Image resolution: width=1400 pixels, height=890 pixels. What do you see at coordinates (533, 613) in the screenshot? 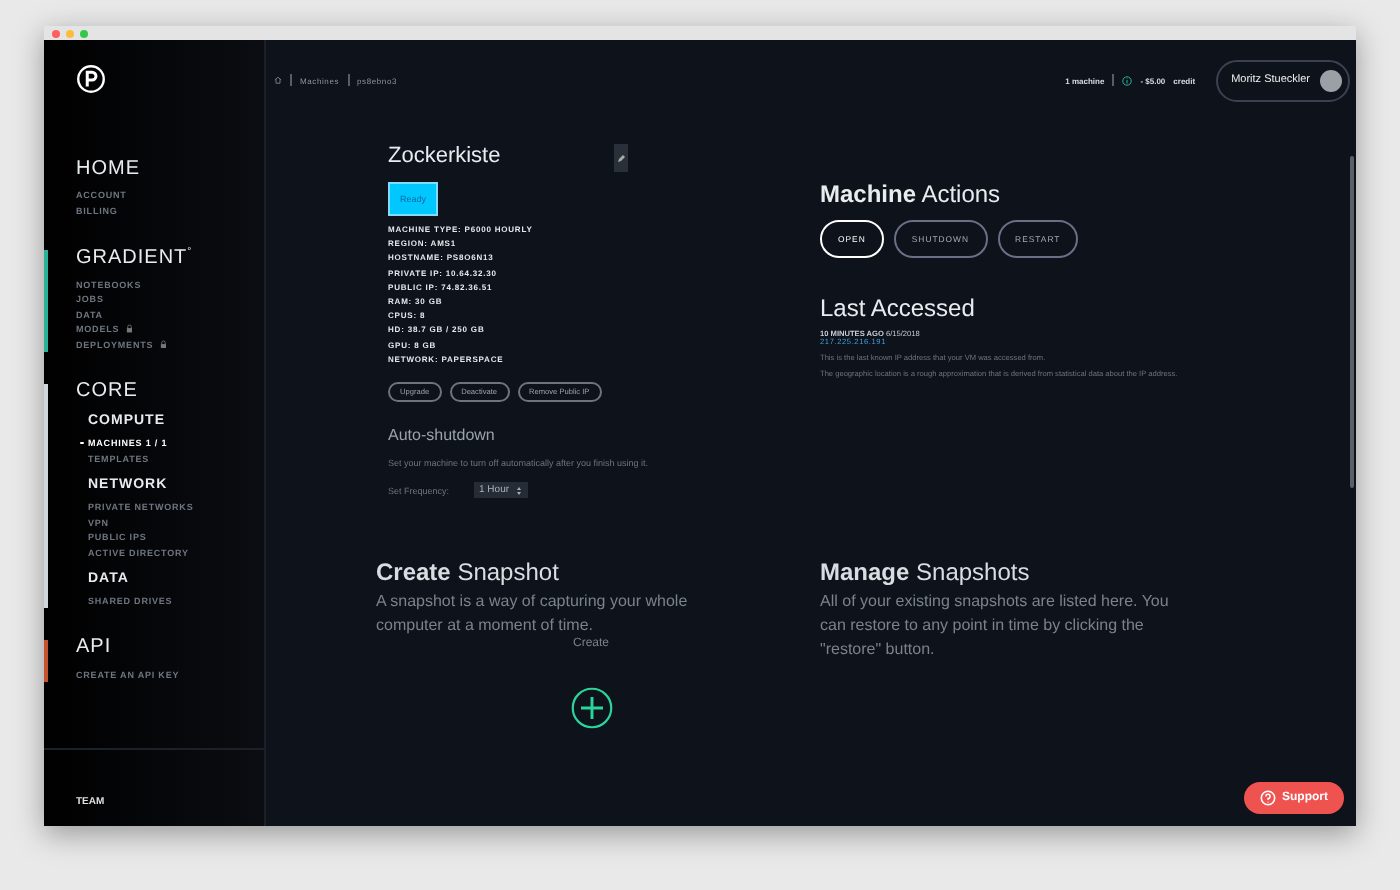
I see `create-snapshot-description: A snapshot is a way of capturing your whole computer at a moment of time.` at bounding box center [533, 613].